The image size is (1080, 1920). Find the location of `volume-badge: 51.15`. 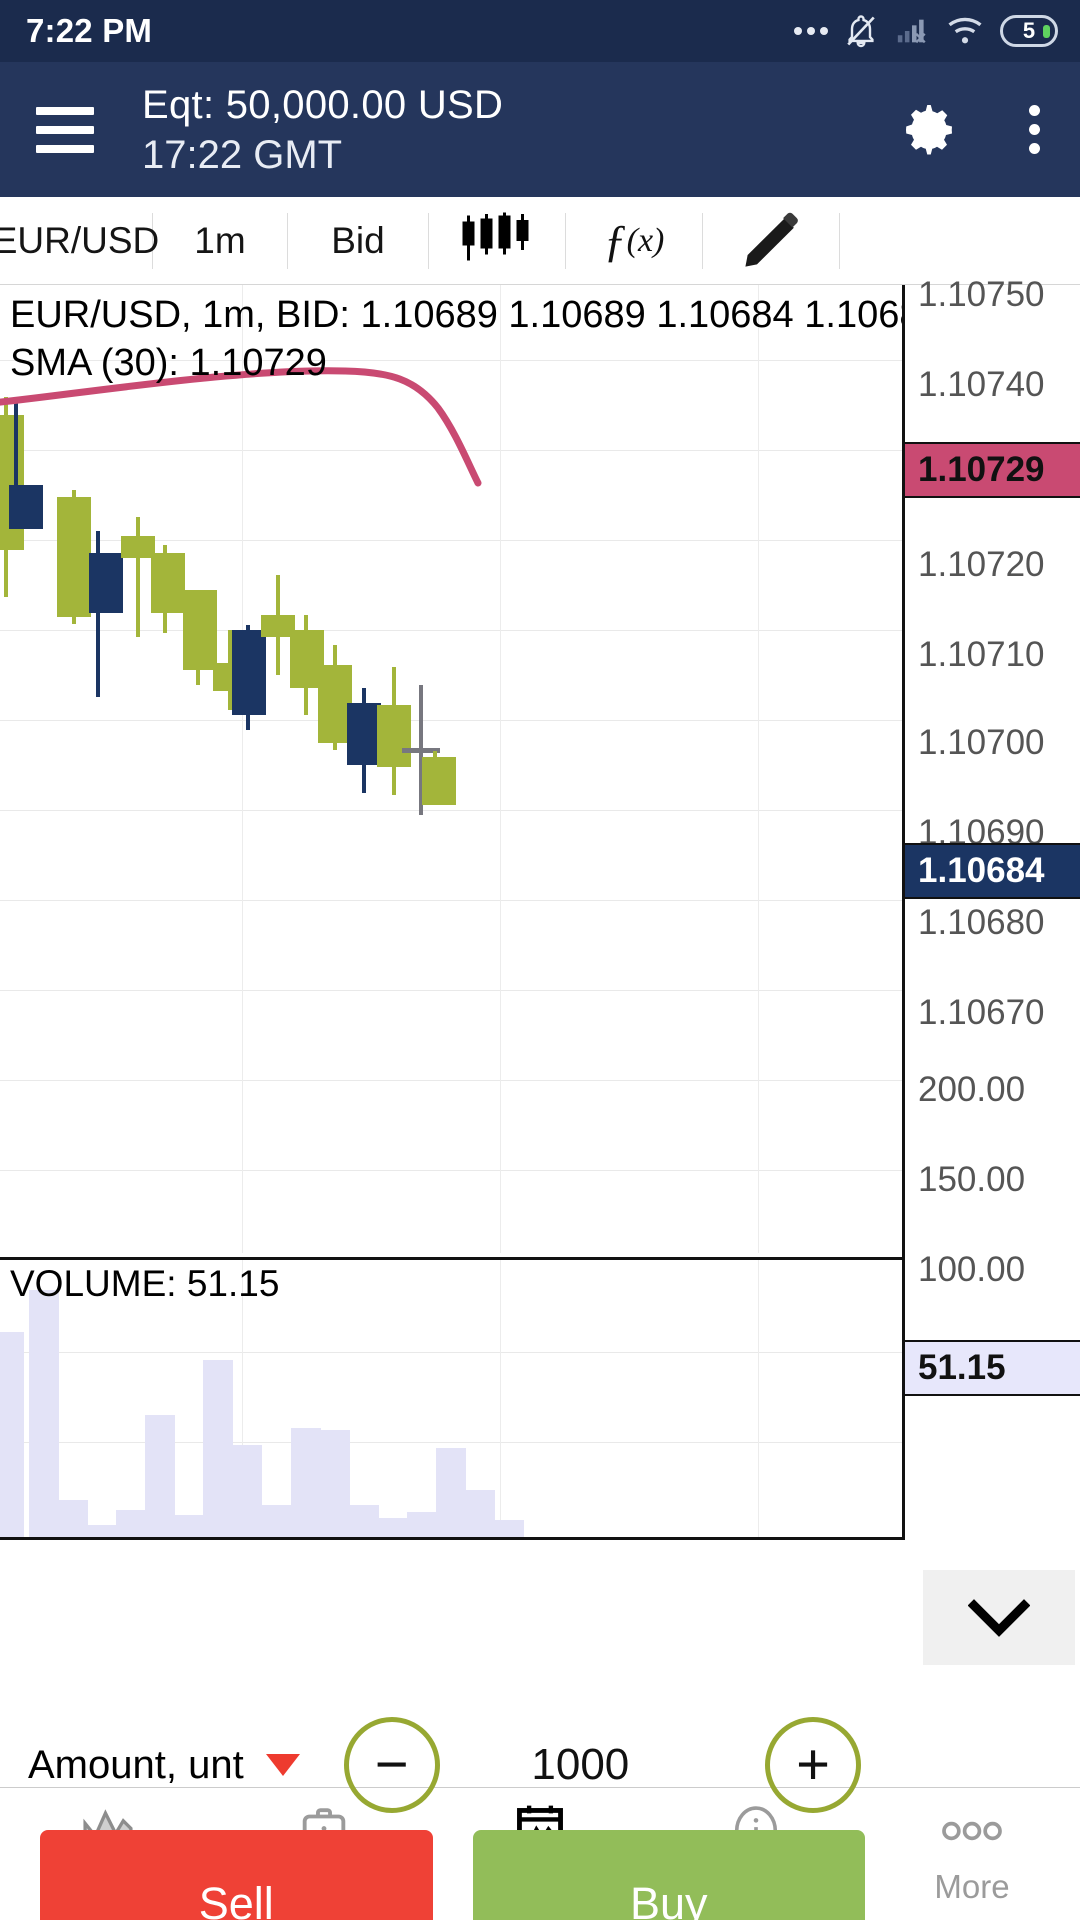

volume-badge: 51.15 is located at coordinates (992, 1368).